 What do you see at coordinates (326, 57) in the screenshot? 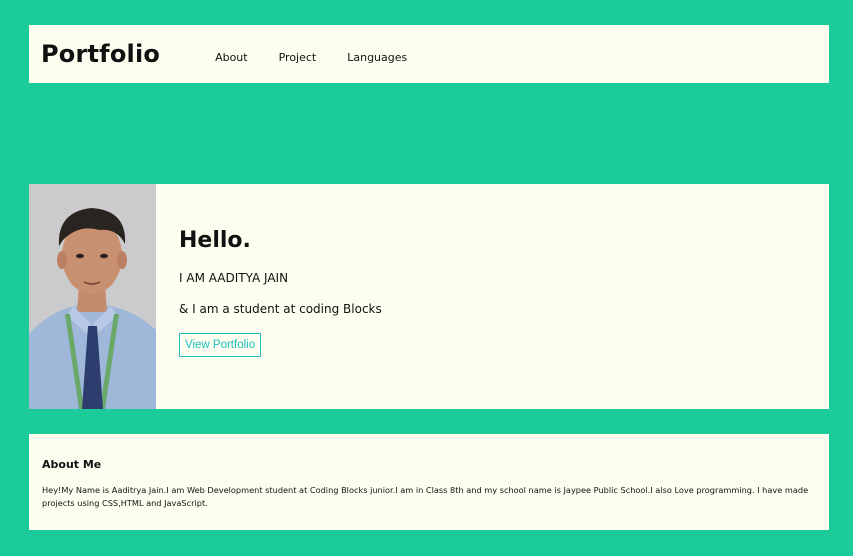
I see `nav-links: About Project Languages` at bounding box center [326, 57].